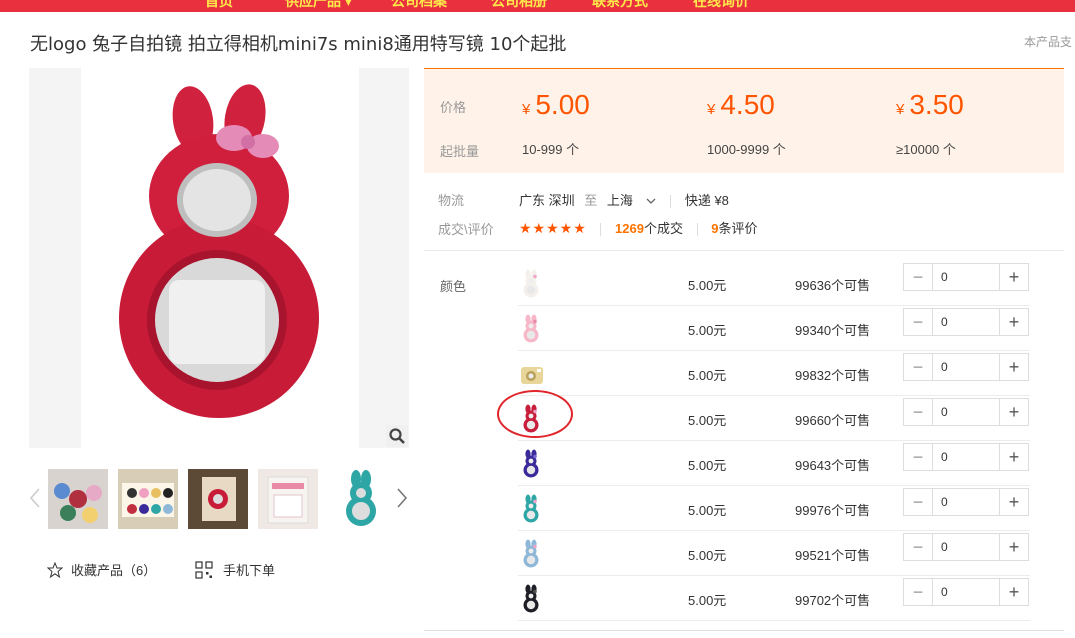  Describe the element at coordinates (519, 5) in the screenshot. I see `nav-item-album: 公司相册` at that location.